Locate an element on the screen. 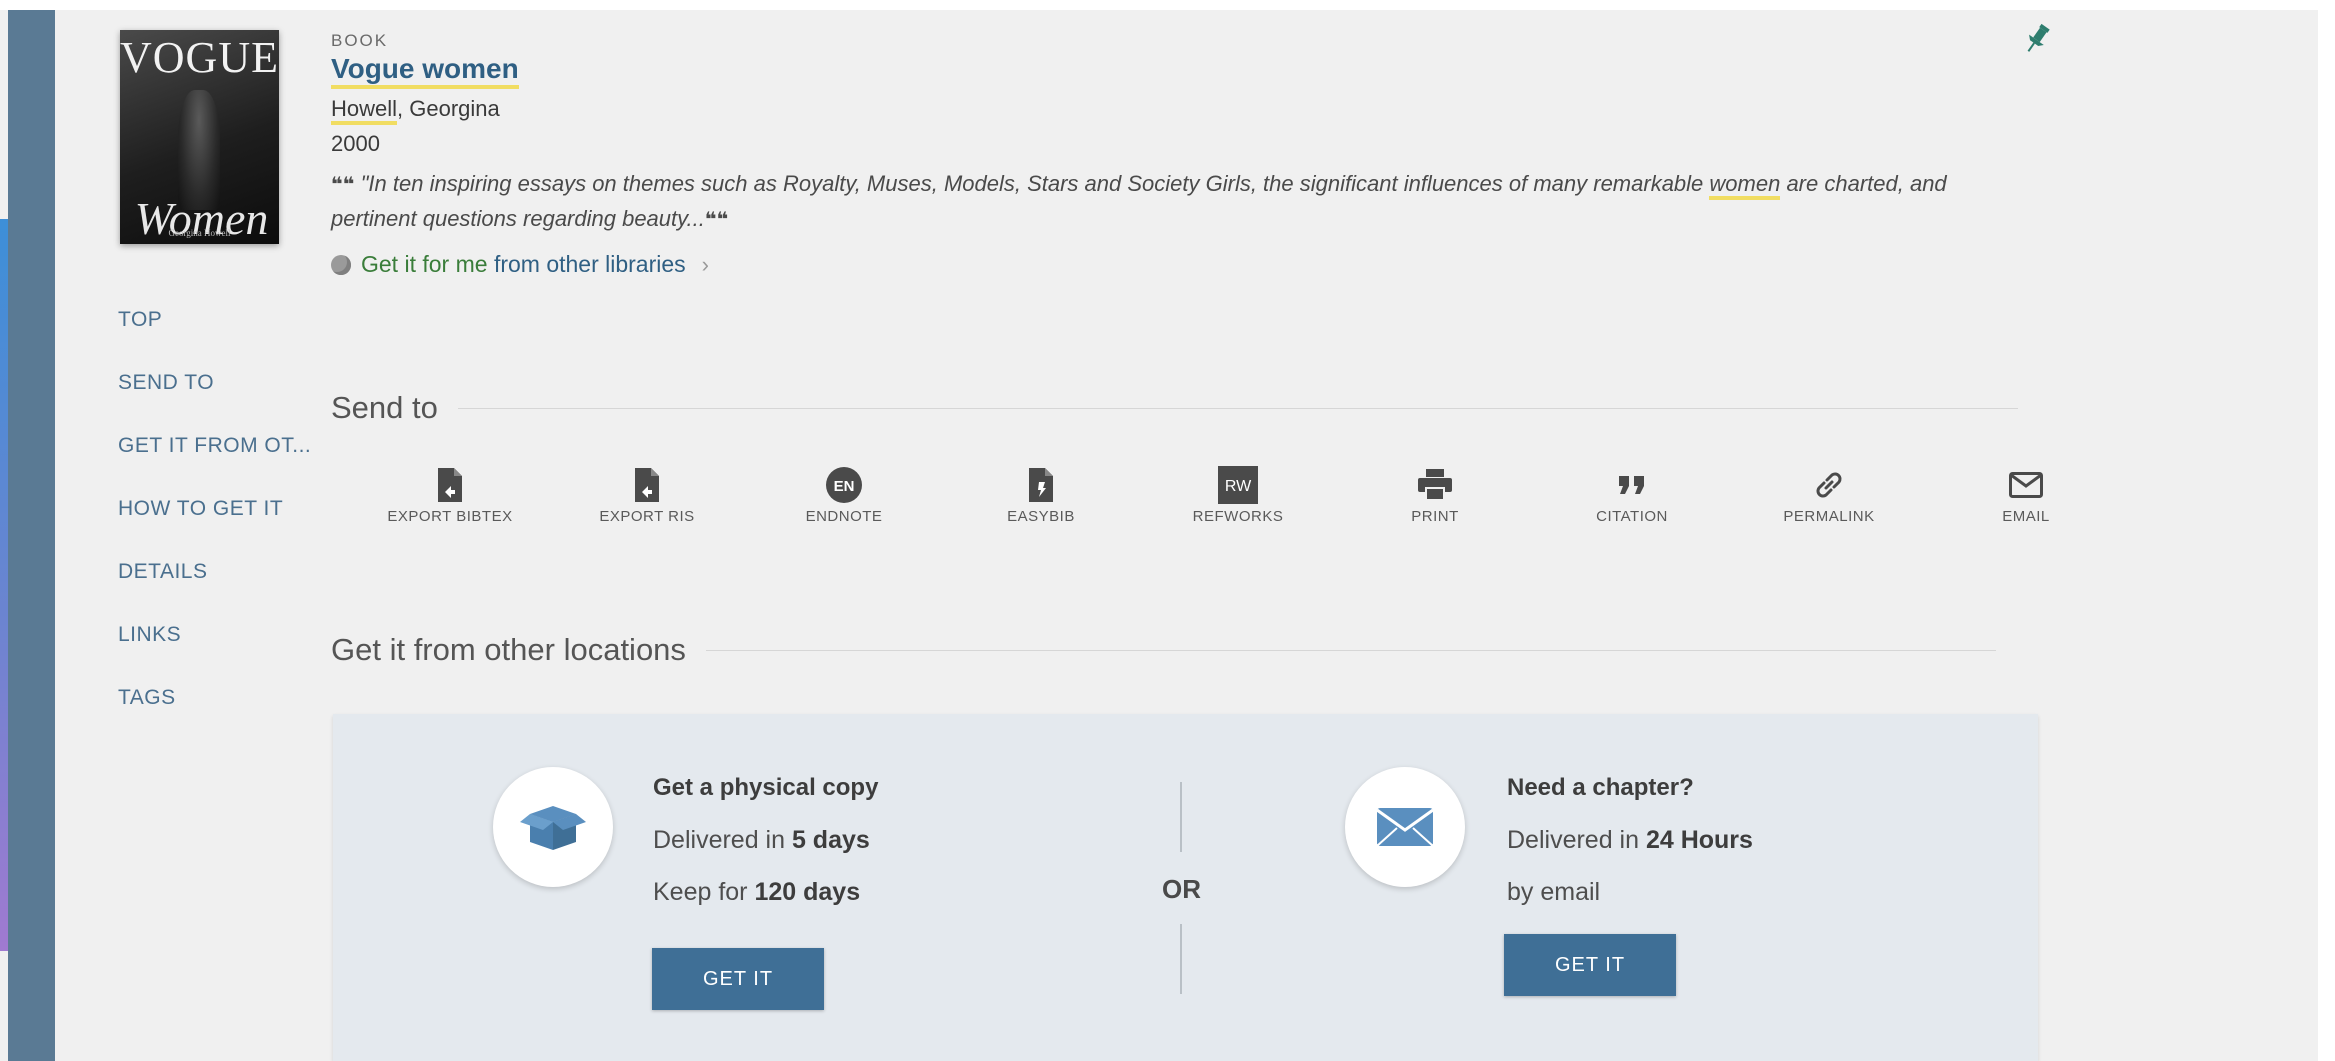  action-label: EASYBIB is located at coordinates (1041, 516).